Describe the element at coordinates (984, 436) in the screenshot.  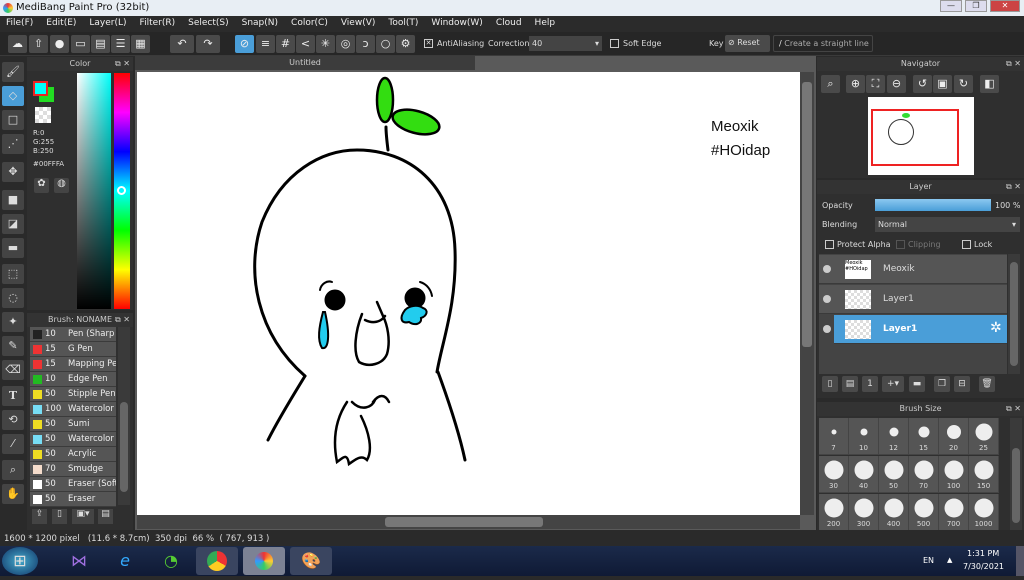
I see `brush-size-option: 25` at that location.